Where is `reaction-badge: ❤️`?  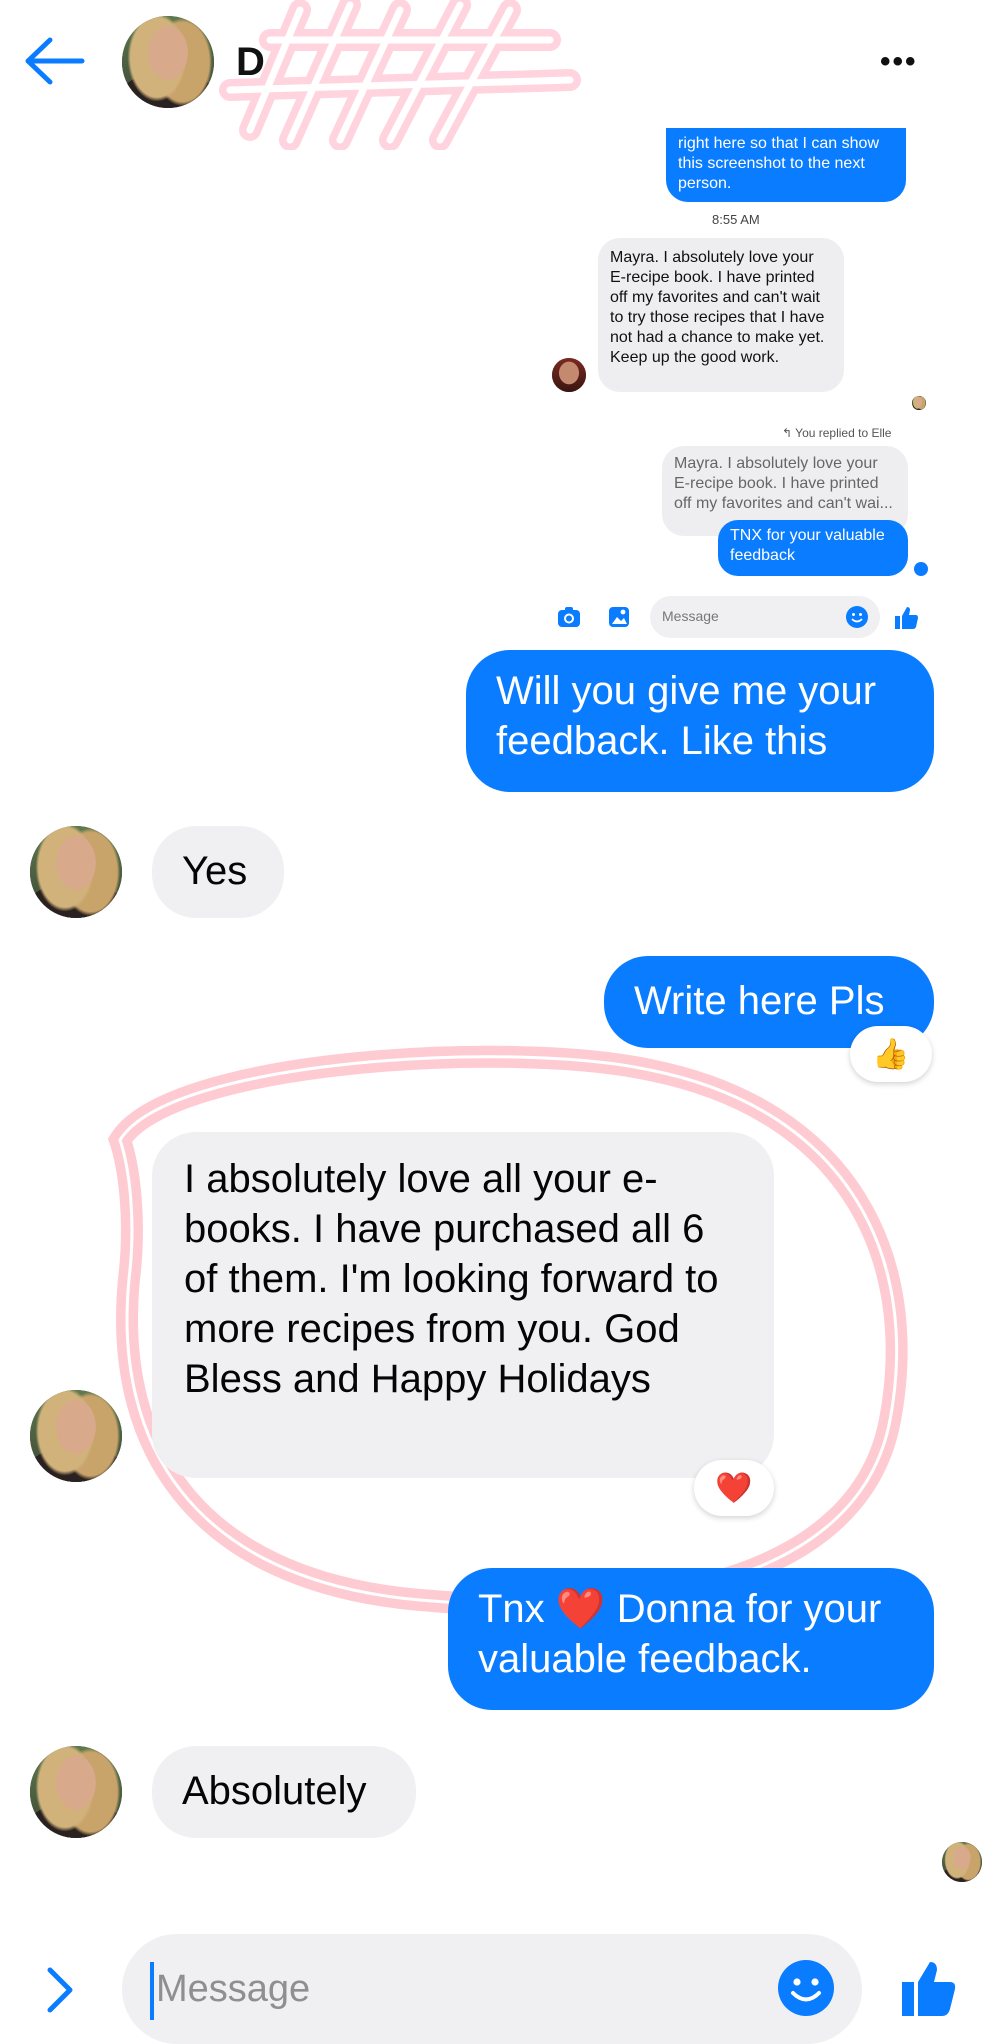
reaction-badge: ❤️ is located at coordinates (734, 1488).